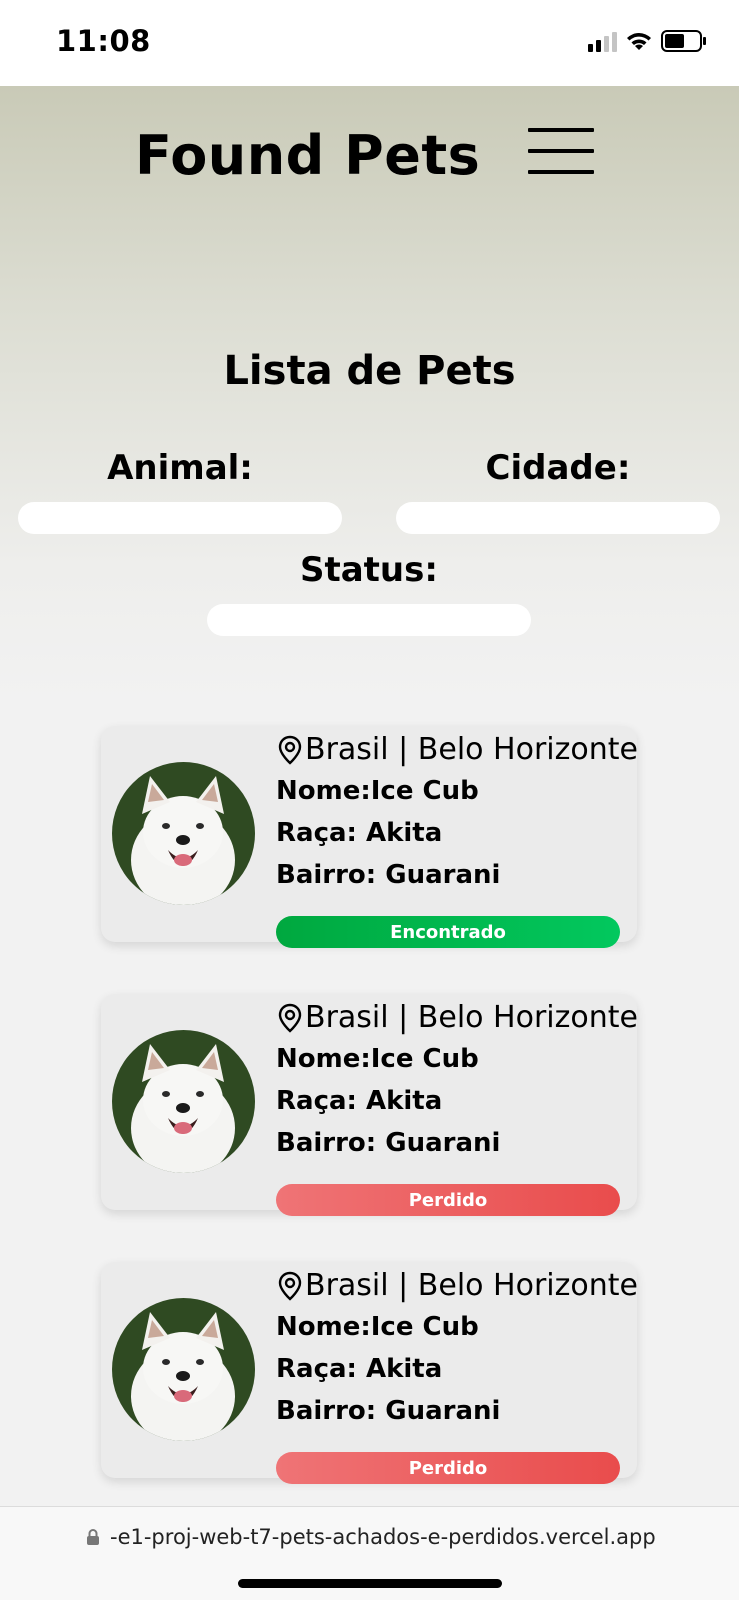  I want to click on cellular-signal-icon, so click(602, 41).